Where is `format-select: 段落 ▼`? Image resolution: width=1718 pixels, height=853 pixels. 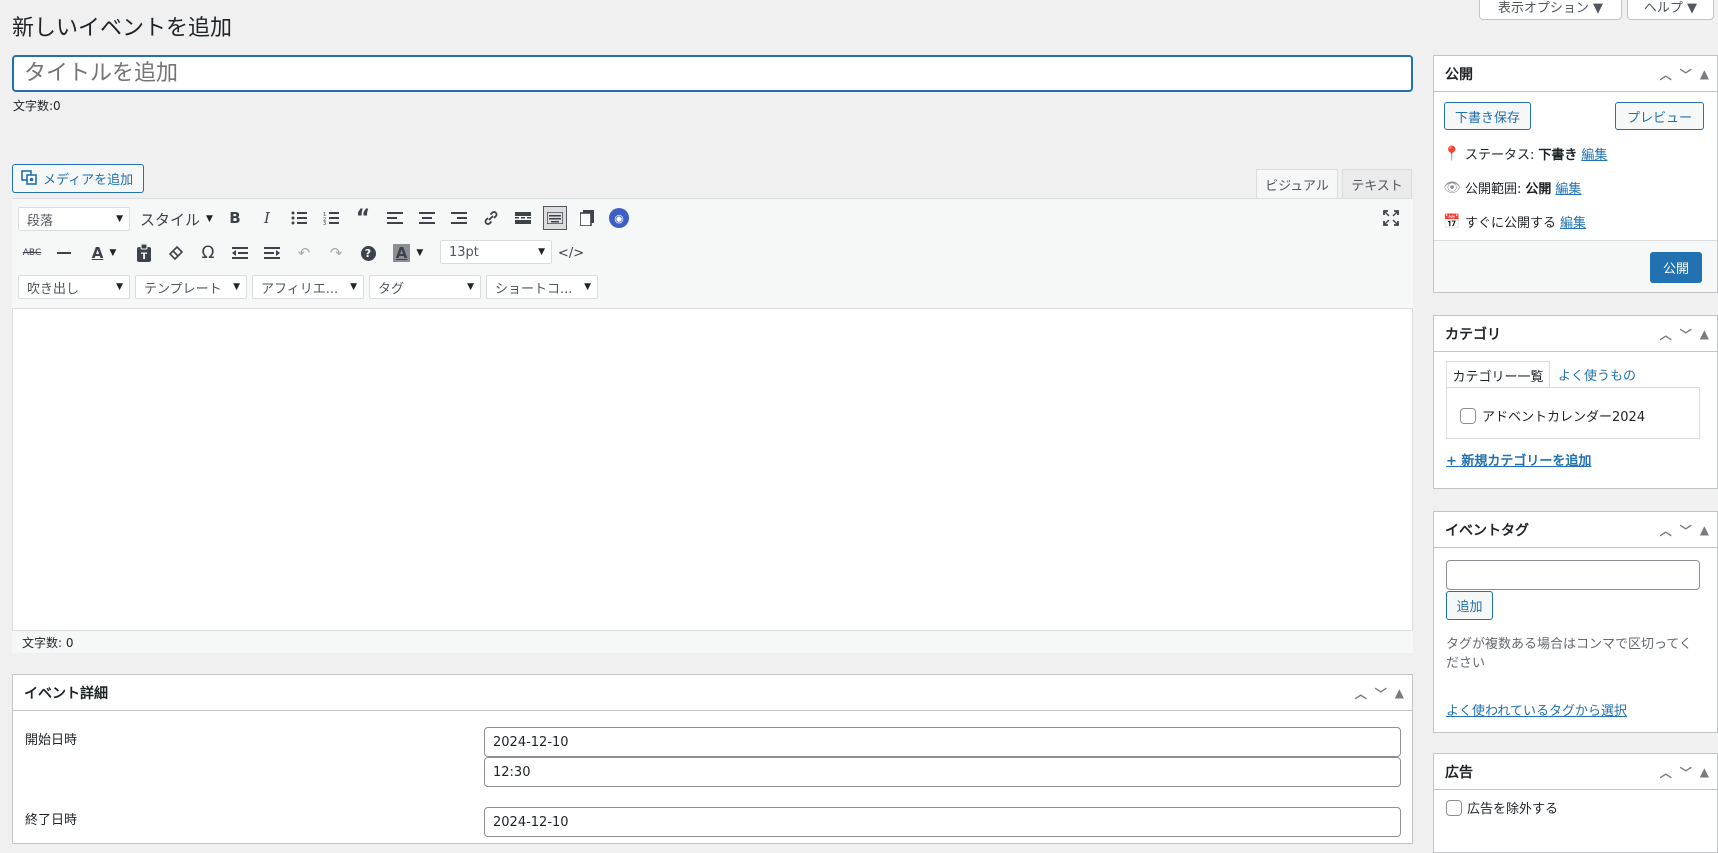
format-select: 段落 ▼ is located at coordinates (74, 219).